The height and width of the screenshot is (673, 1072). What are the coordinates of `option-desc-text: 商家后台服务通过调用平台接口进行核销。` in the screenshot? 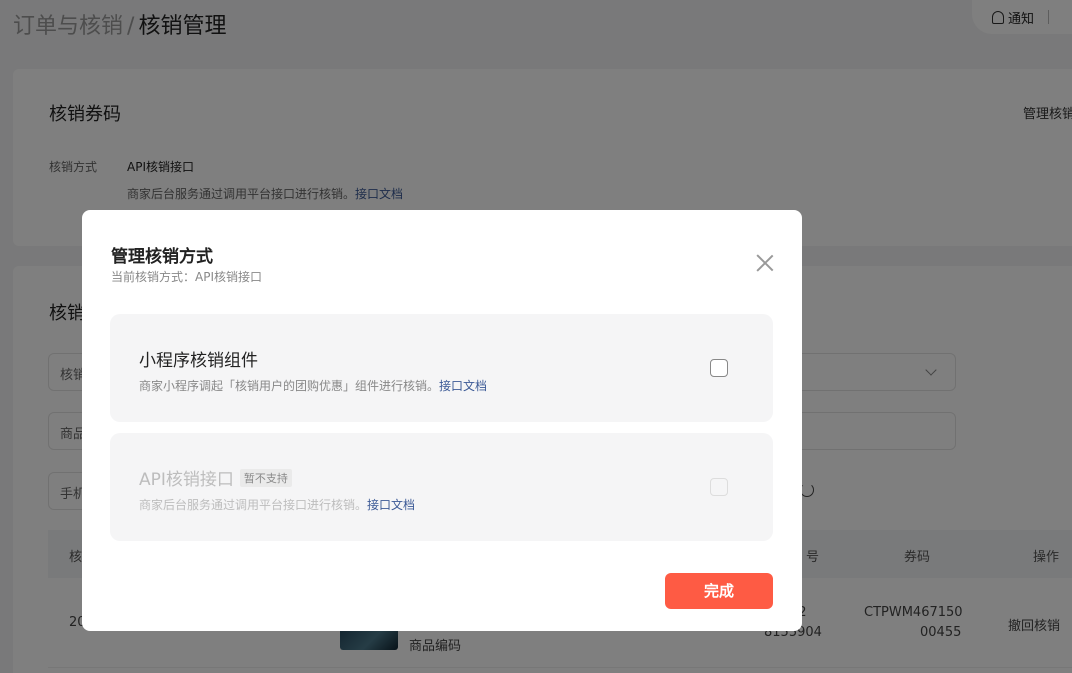 It's located at (253, 505).